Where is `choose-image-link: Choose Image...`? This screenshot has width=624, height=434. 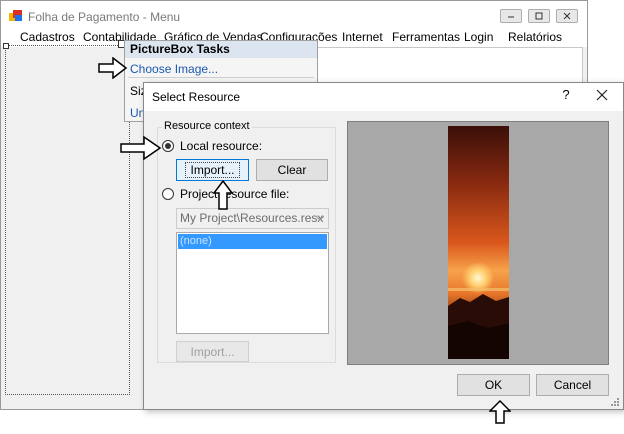 choose-image-link: Choose Image... is located at coordinates (174, 69).